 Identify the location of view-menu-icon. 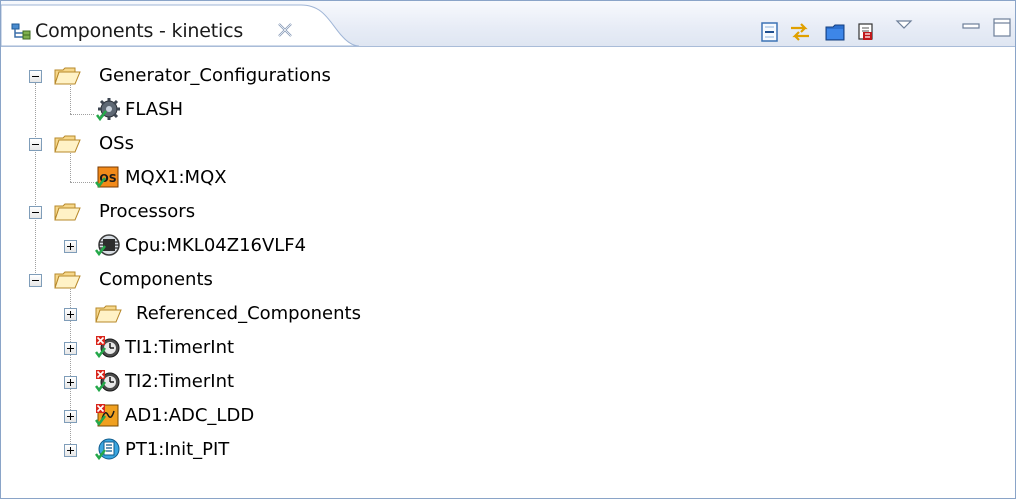
(904, 27).